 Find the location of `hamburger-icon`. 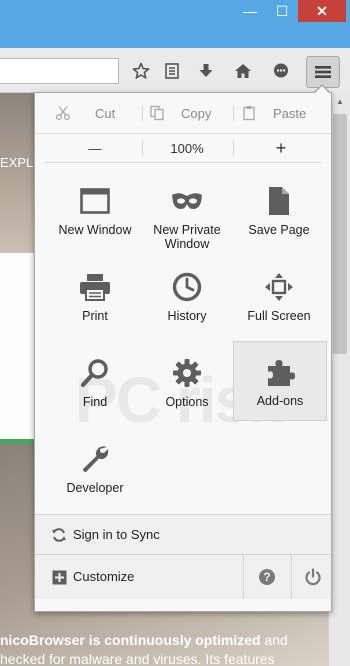

hamburger-icon is located at coordinates (323, 72).